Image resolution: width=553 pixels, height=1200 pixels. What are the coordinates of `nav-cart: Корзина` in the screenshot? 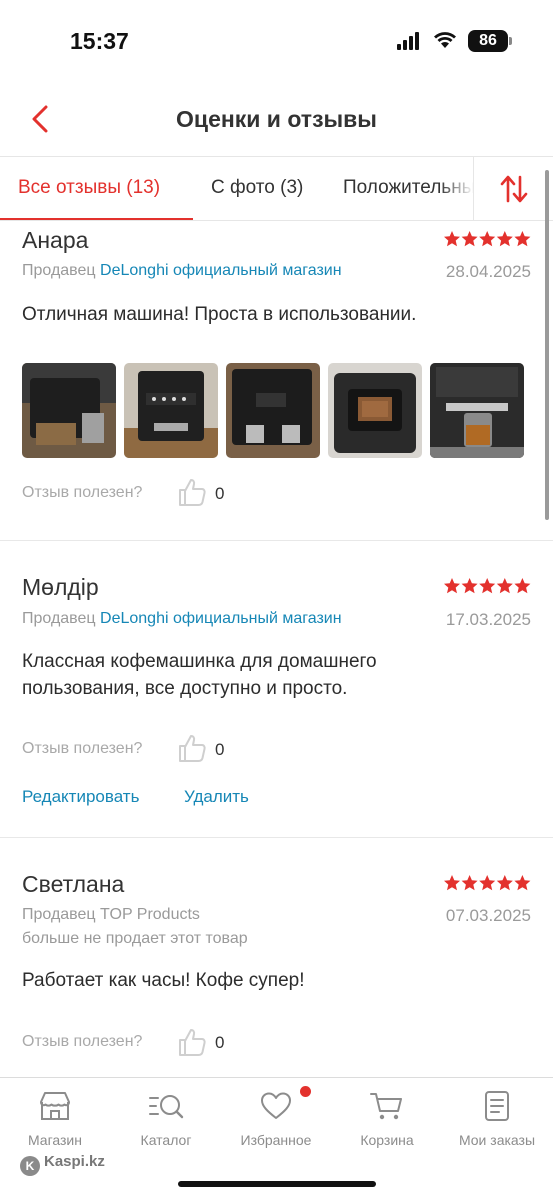 It's located at (387, 1119).